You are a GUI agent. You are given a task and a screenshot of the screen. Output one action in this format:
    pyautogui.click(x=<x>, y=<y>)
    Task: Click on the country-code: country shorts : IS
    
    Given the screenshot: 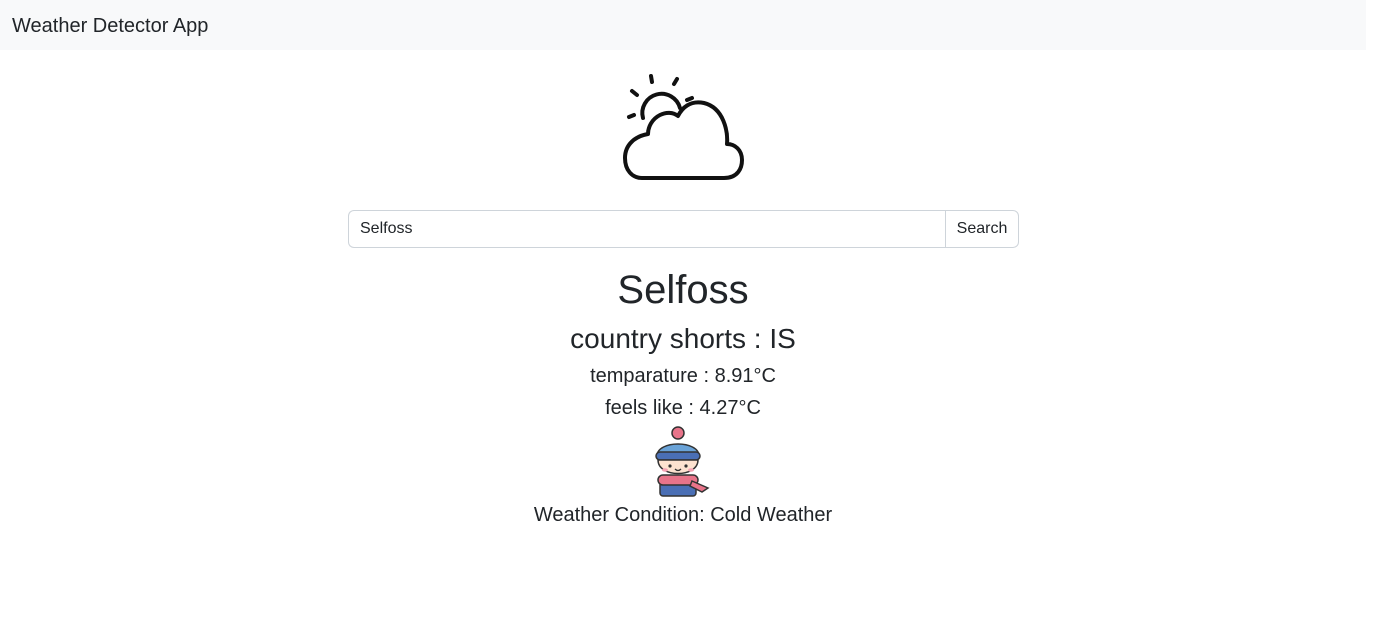 What is the action you would take?
    pyautogui.click(x=683, y=338)
    